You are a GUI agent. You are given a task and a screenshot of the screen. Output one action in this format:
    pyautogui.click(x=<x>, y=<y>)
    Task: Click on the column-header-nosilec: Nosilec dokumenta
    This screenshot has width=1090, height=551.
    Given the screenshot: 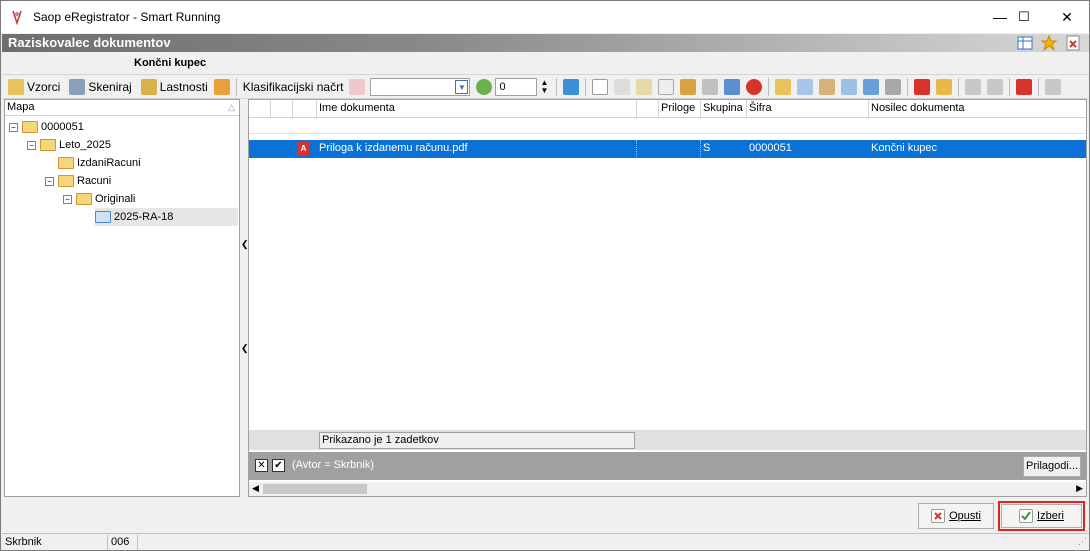 What is the action you would take?
    pyautogui.click(x=977, y=109)
    